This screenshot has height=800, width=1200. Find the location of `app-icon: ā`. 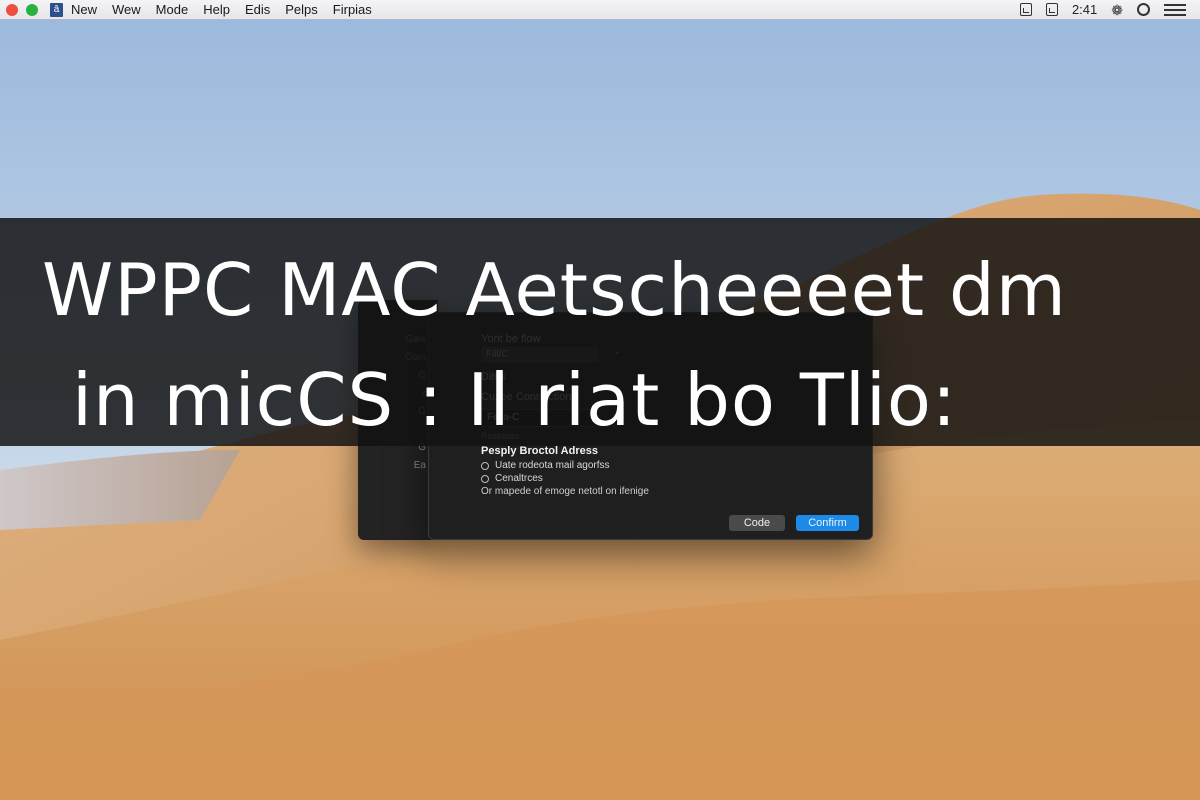

app-icon: ā is located at coordinates (56, 9).